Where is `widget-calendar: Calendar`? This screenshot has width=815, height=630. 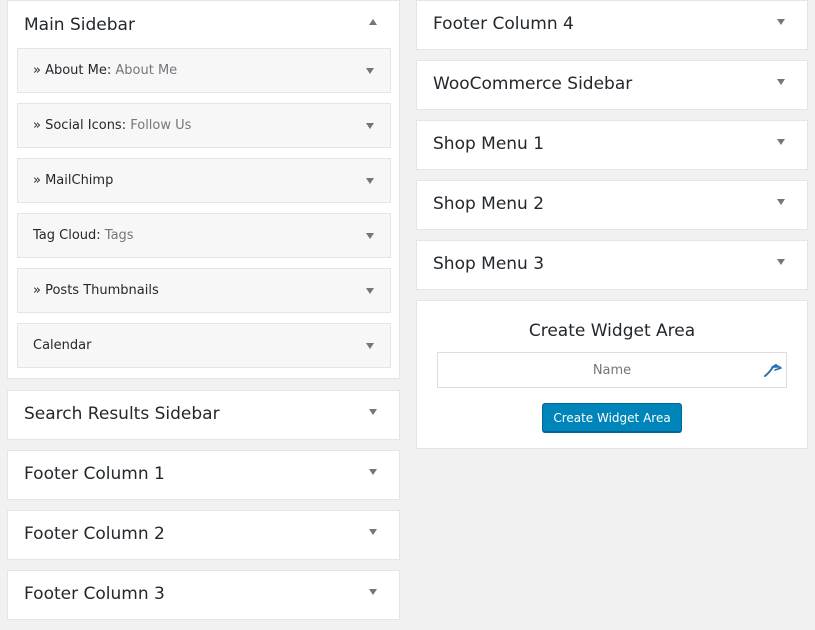
widget-calendar: Calendar is located at coordinates (204, 345).